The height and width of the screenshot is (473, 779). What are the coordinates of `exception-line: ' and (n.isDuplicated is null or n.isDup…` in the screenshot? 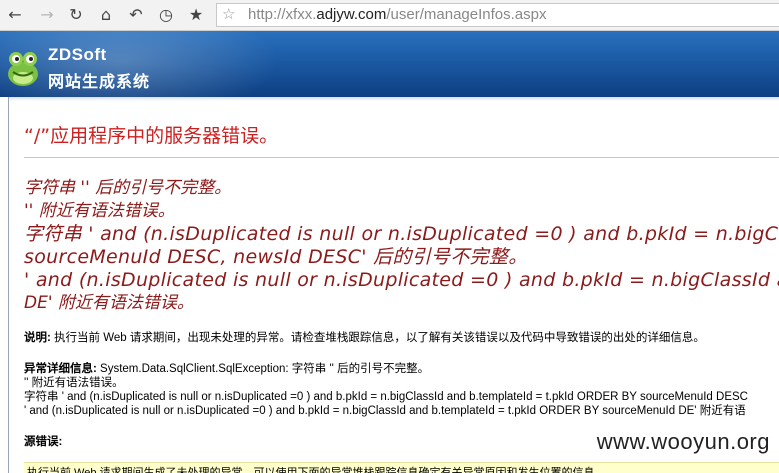 It's located at (385, 411).